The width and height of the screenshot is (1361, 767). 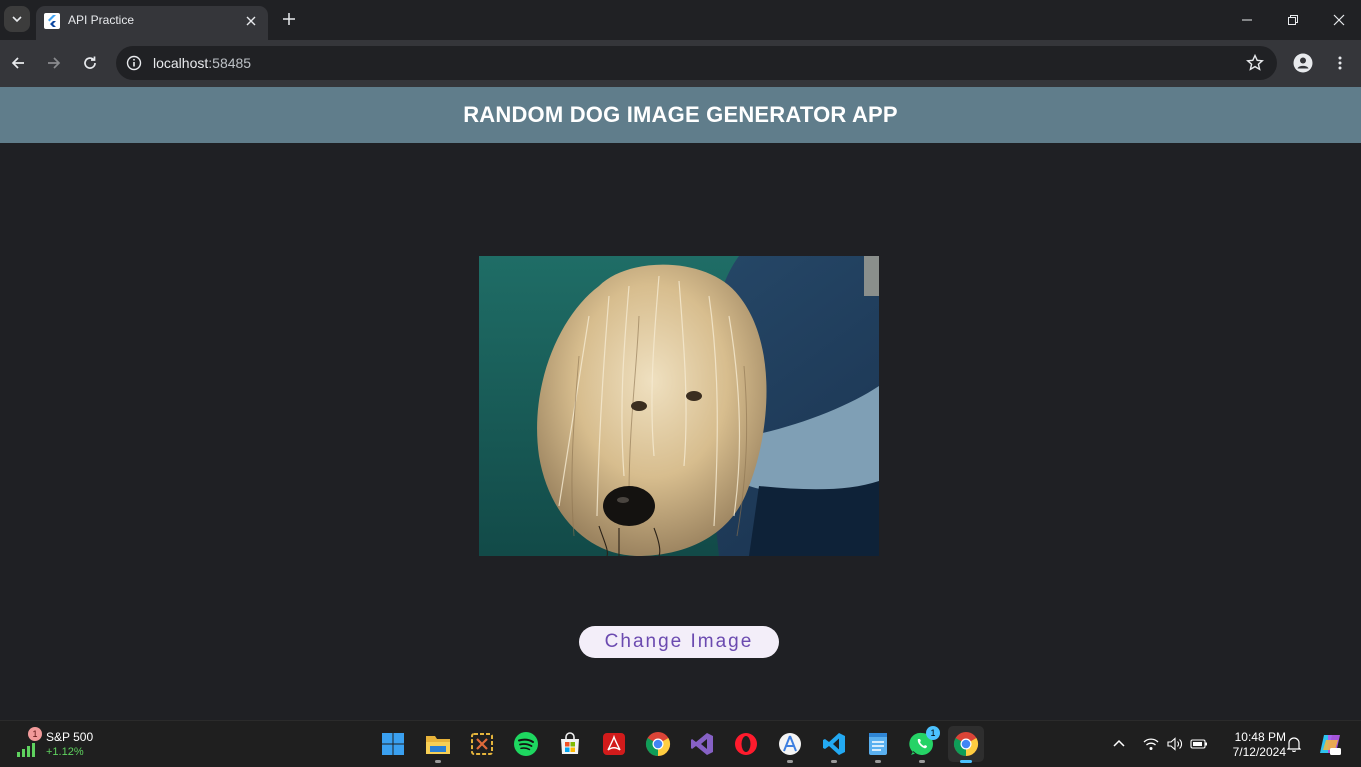 I want to click on file-explorer-icon, so click(x=438, y=745).